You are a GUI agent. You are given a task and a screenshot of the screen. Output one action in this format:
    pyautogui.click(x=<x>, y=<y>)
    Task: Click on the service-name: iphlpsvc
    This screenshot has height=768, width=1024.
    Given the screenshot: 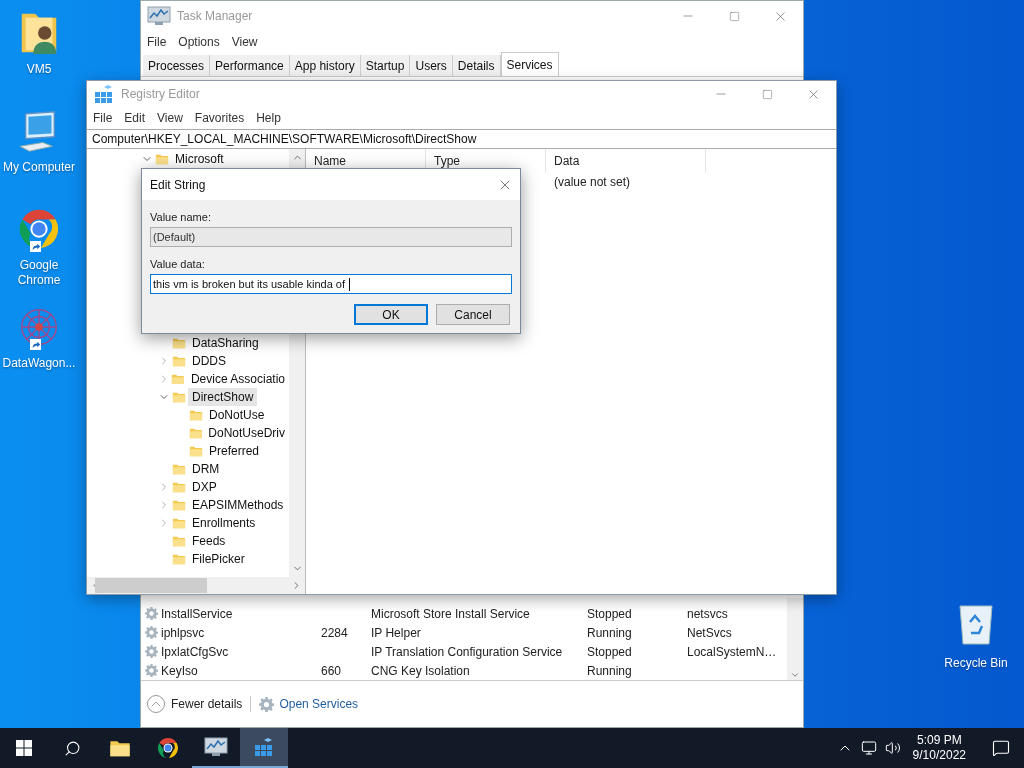 What is the action you would take?
    pyautogui.click(x=183, y=633)
    